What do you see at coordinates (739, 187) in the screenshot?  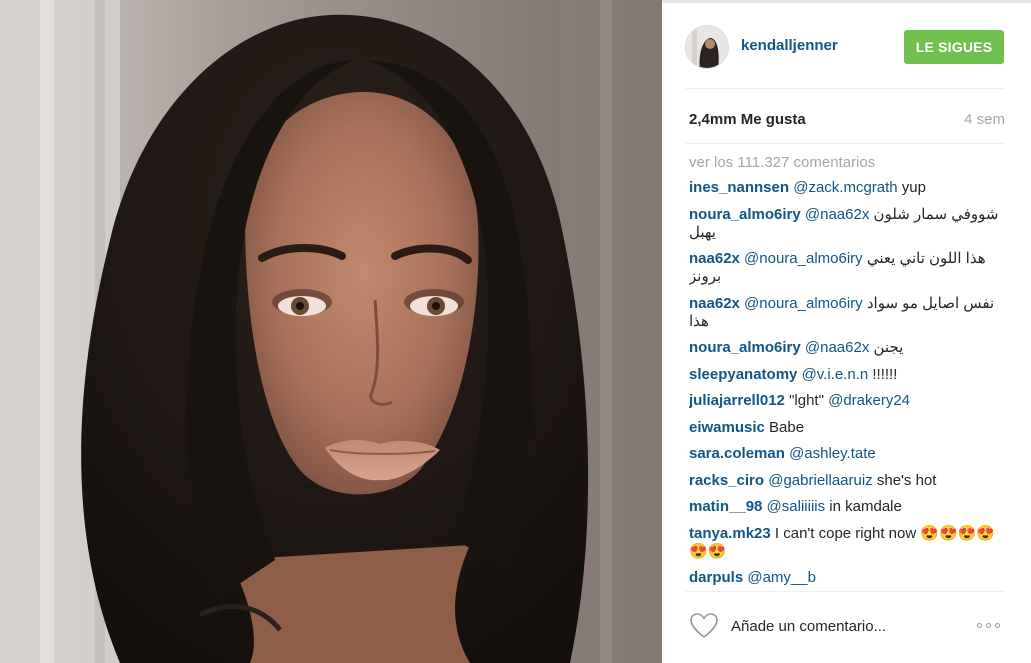 I see `comment-username: ines_nannsen` at bounding box center [739, 187].